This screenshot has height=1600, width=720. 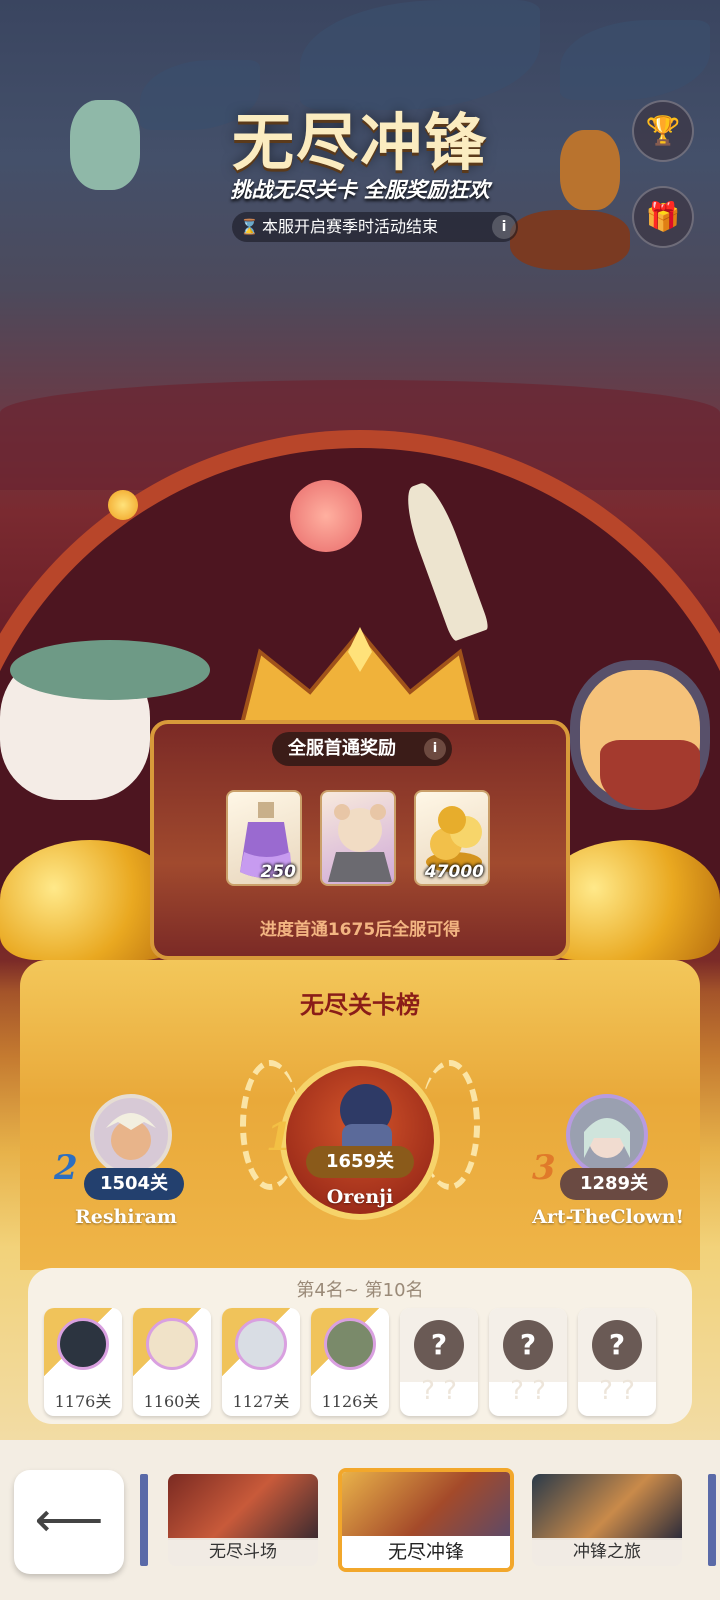 I want to click on clown-avatar-icon, so click(x=607, y=1138).